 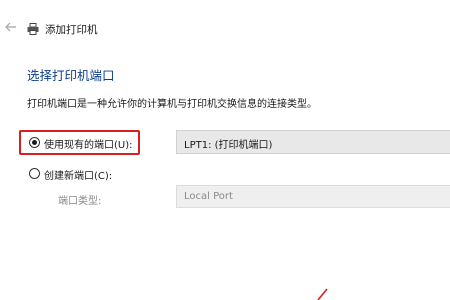 What do you see at coordinates (208, 196) in the screenshot?
I see `port-type-value: Local Port` at bounding box center [208, 196].